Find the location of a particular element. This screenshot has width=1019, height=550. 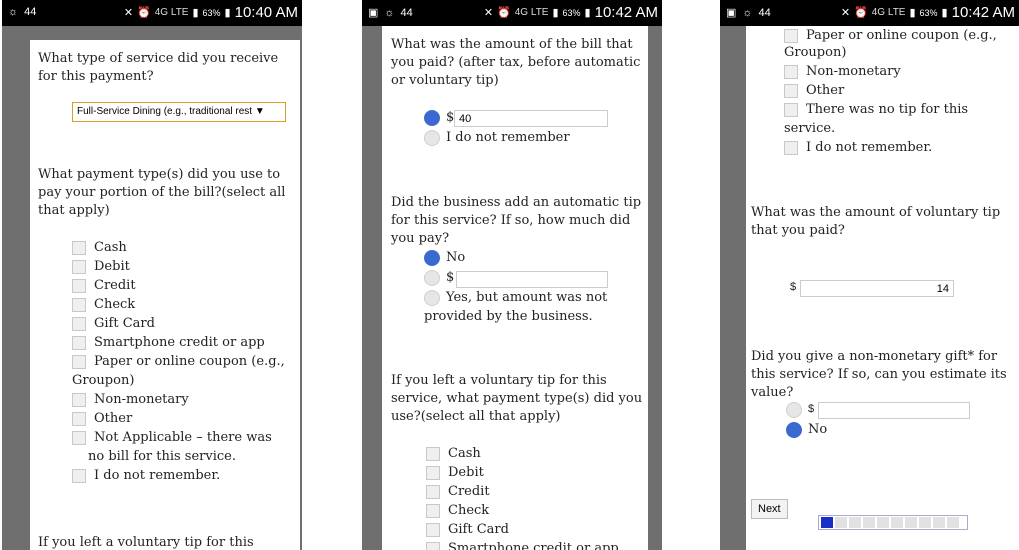

gift-amount-input is located at coordinates (894, 410).